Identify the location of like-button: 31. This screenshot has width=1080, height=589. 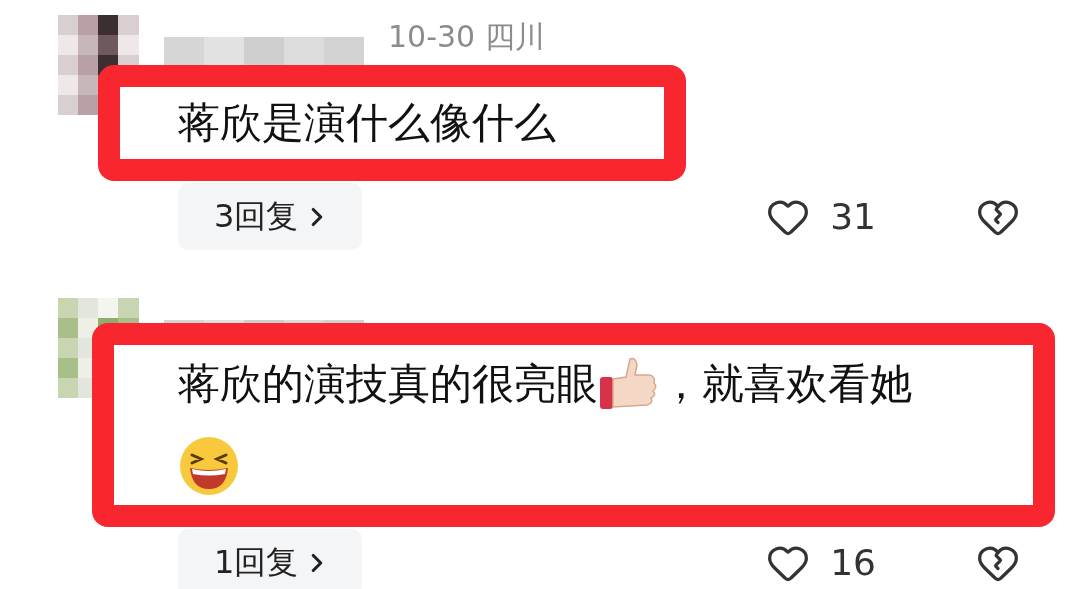
(821, 216).